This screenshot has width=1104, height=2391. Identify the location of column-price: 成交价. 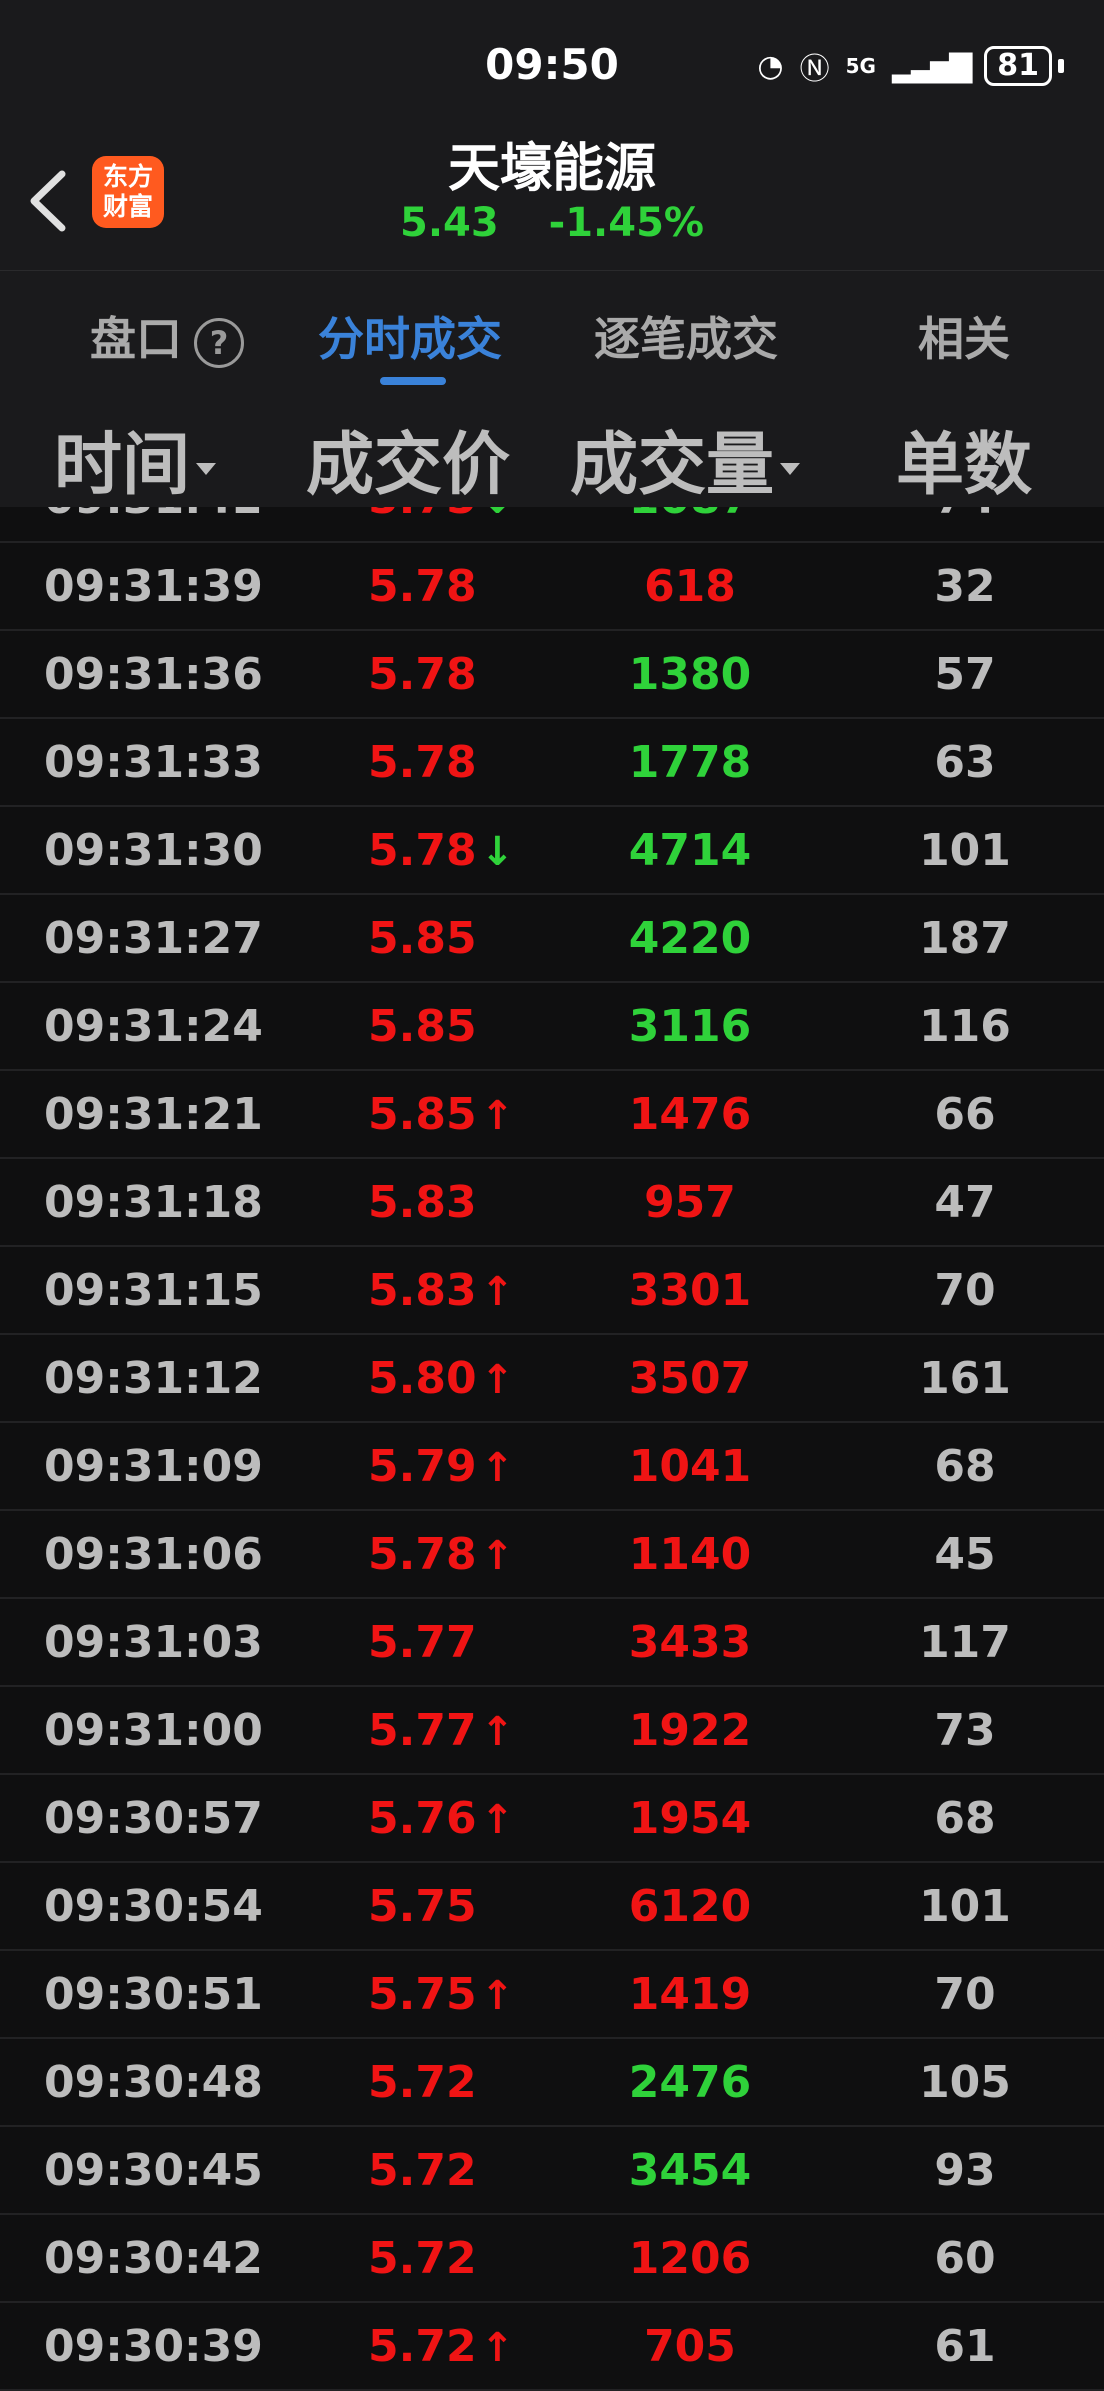
(408, 465).